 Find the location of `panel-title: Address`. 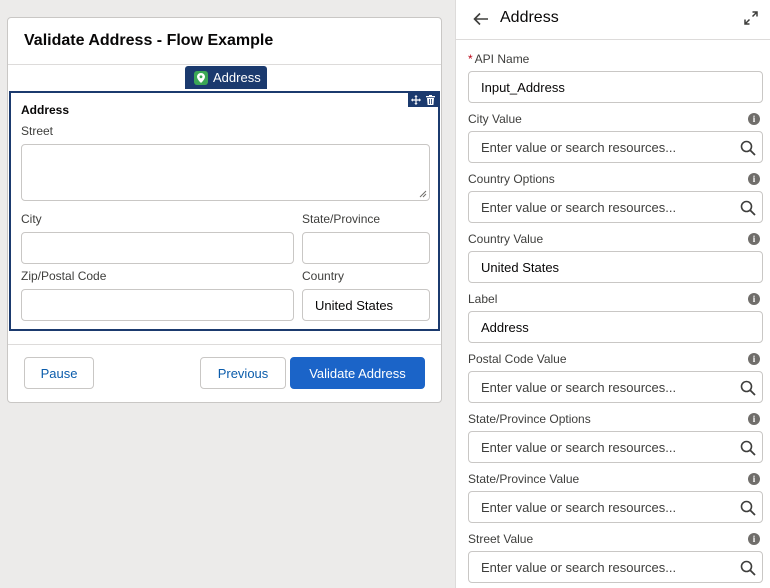

panel-title: Address is located at coordinates (529, 17).